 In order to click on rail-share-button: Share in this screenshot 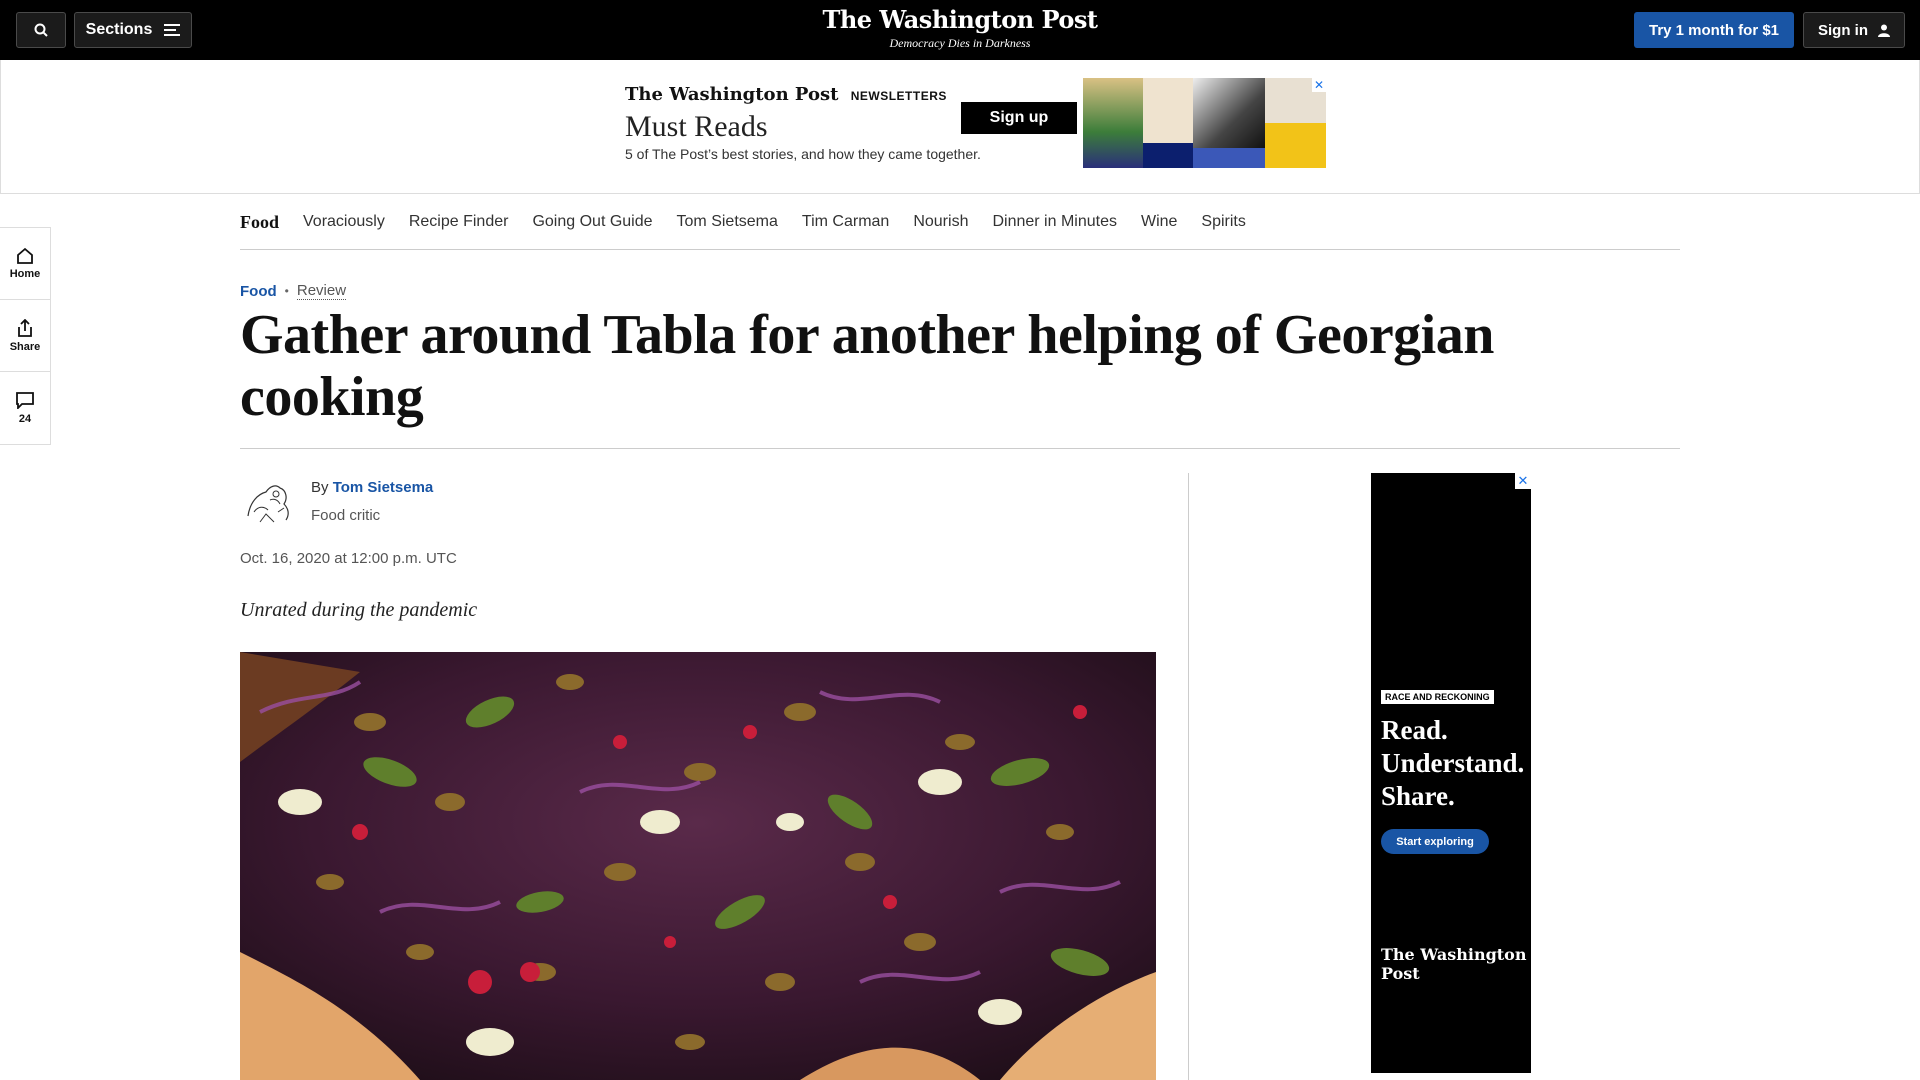, I will do `click(25, 336)`.